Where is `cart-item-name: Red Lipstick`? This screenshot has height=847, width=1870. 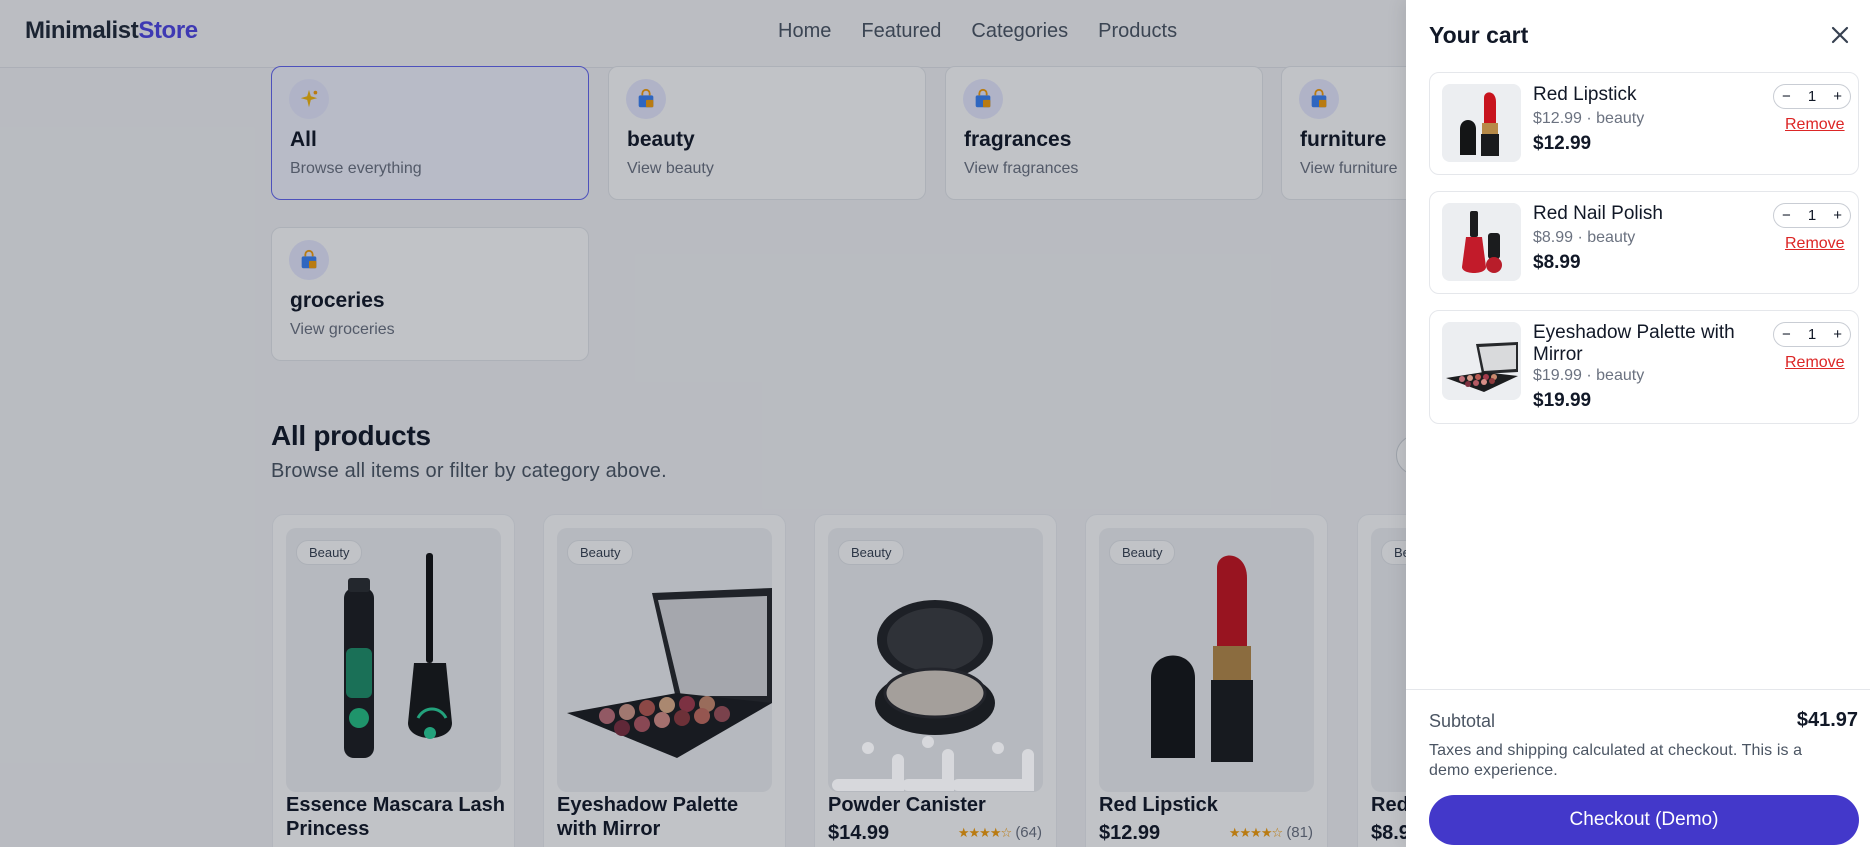
cart-item-name: Red Lipstick is located at coordinates (1585, 94).